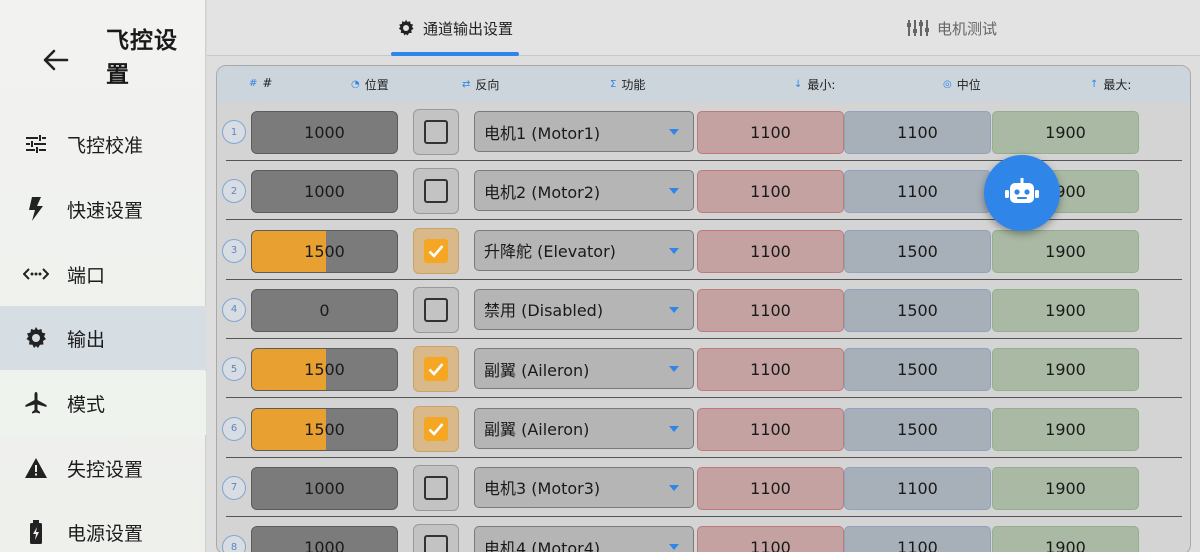 Image resolution: width=1200 pixels, height=552 pixels. I want to click on page-title: 飞控设置, so click(142, 58).